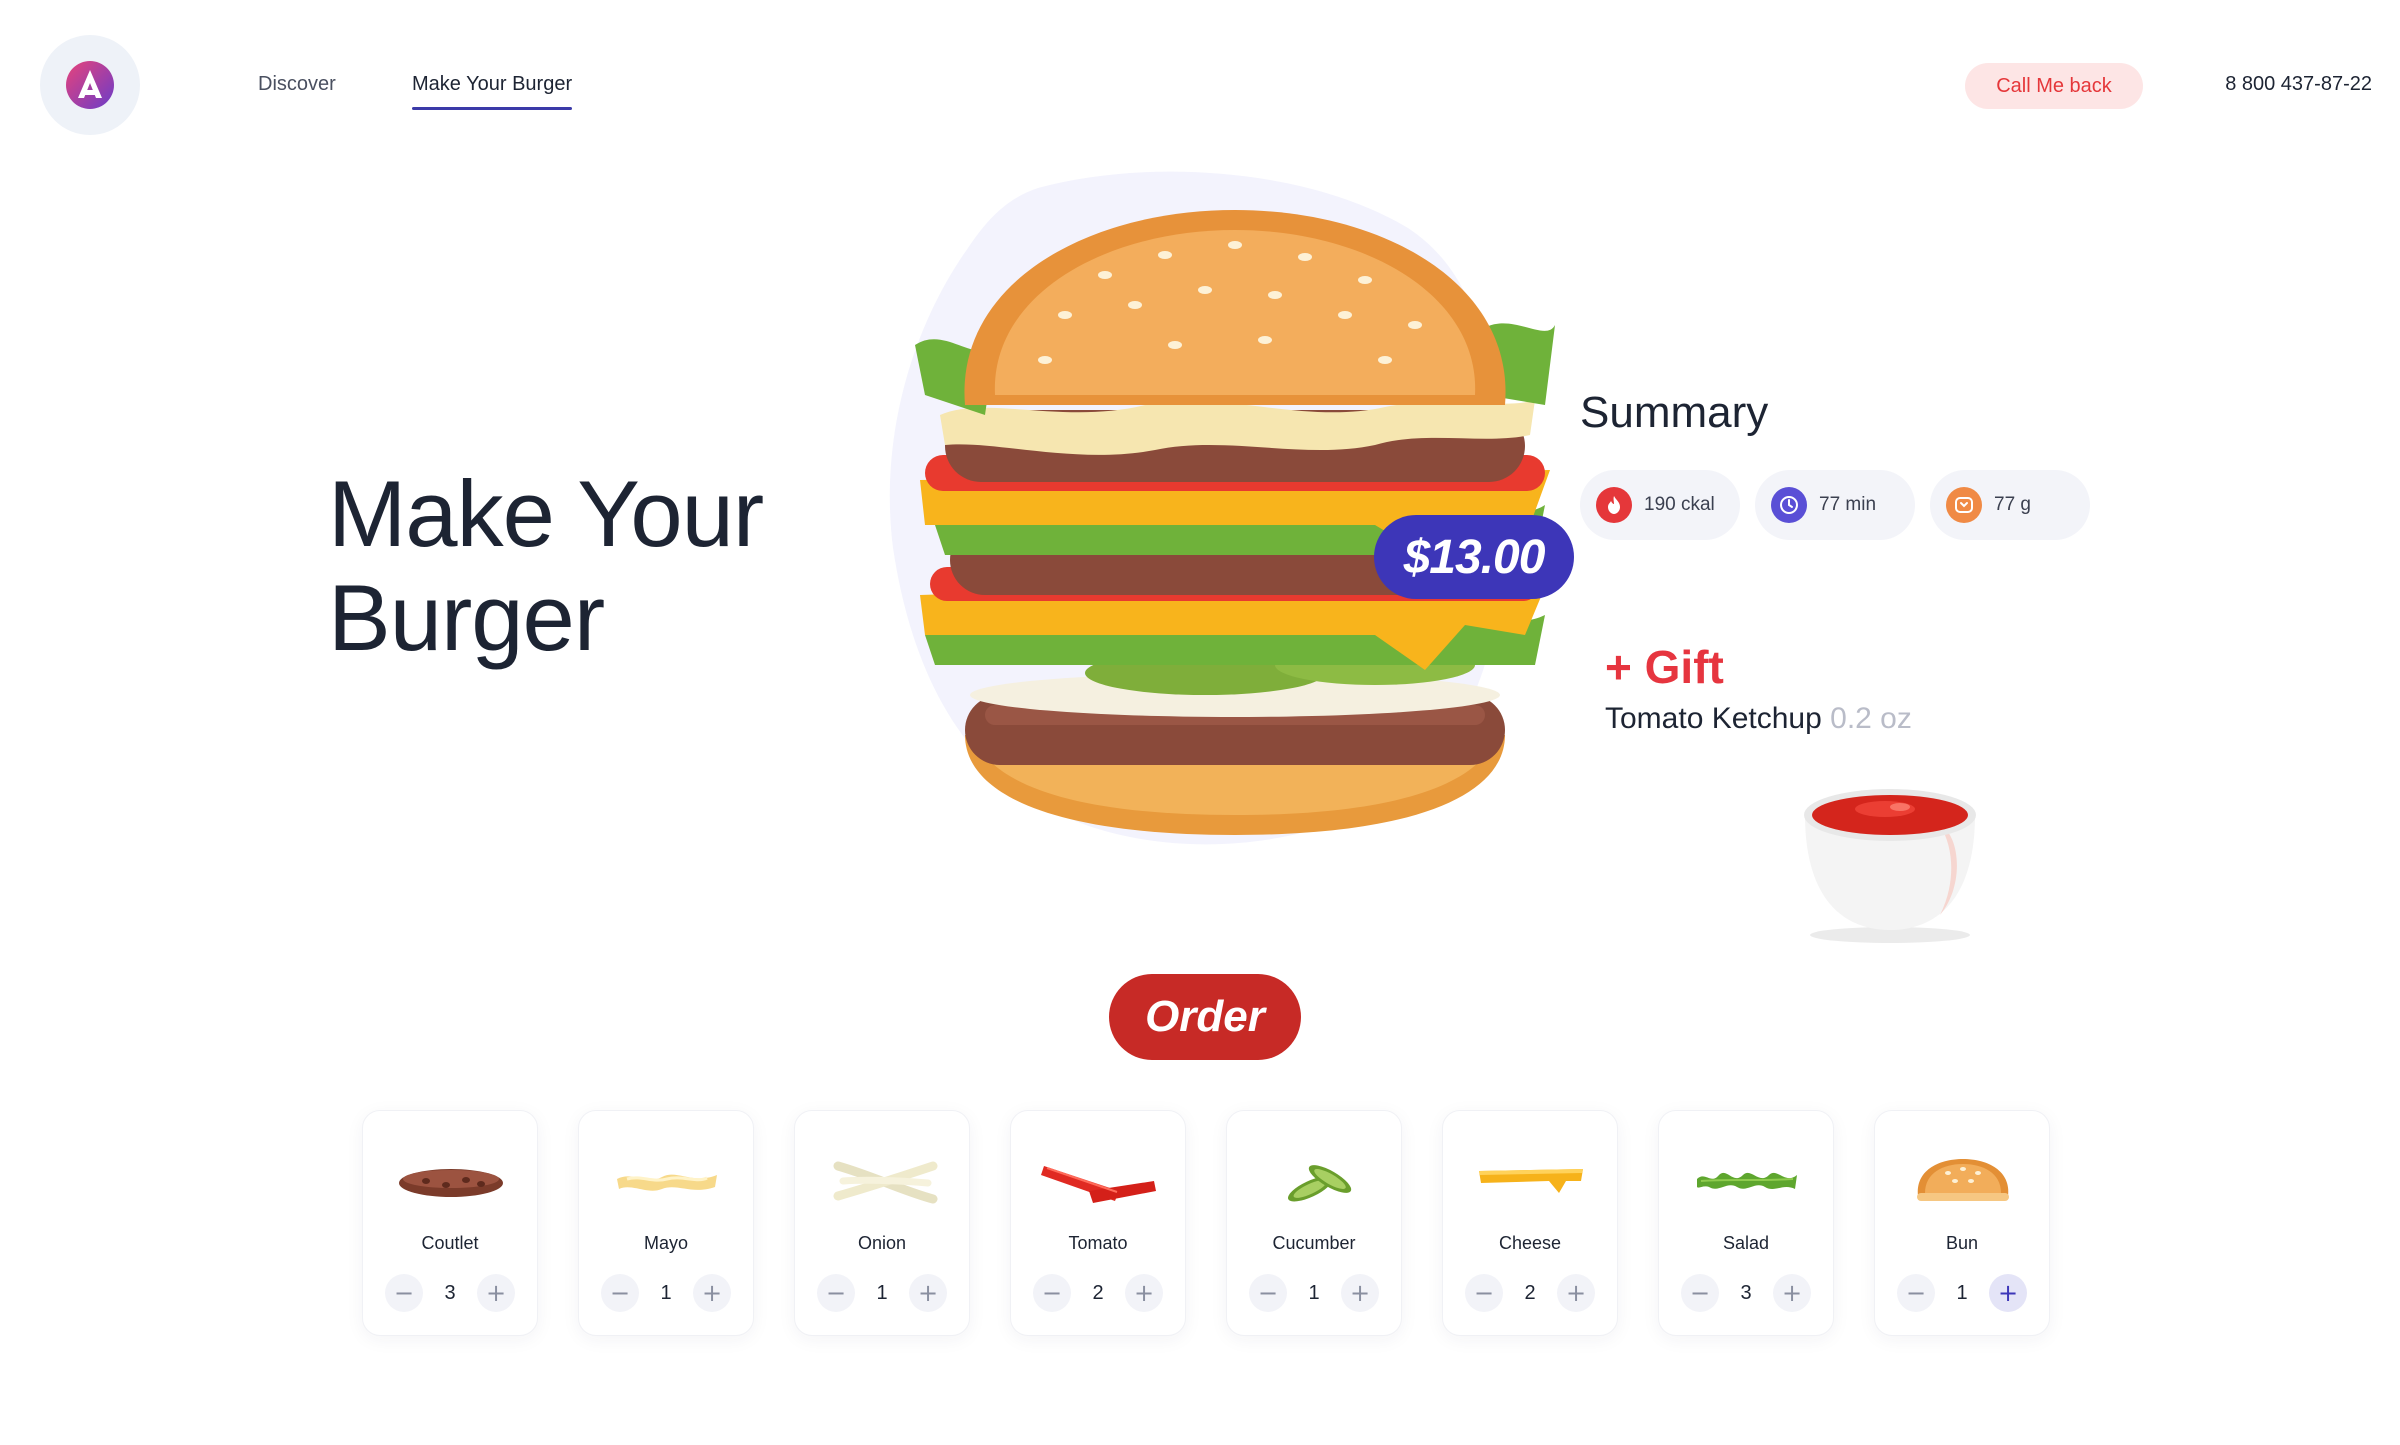 The height and width of the screenshot is (1445, 2400). Describe the element at coordinates (882, 1223) in the screenshot. I see `ingredient-card-onion: Onion − 1 +` at that location.